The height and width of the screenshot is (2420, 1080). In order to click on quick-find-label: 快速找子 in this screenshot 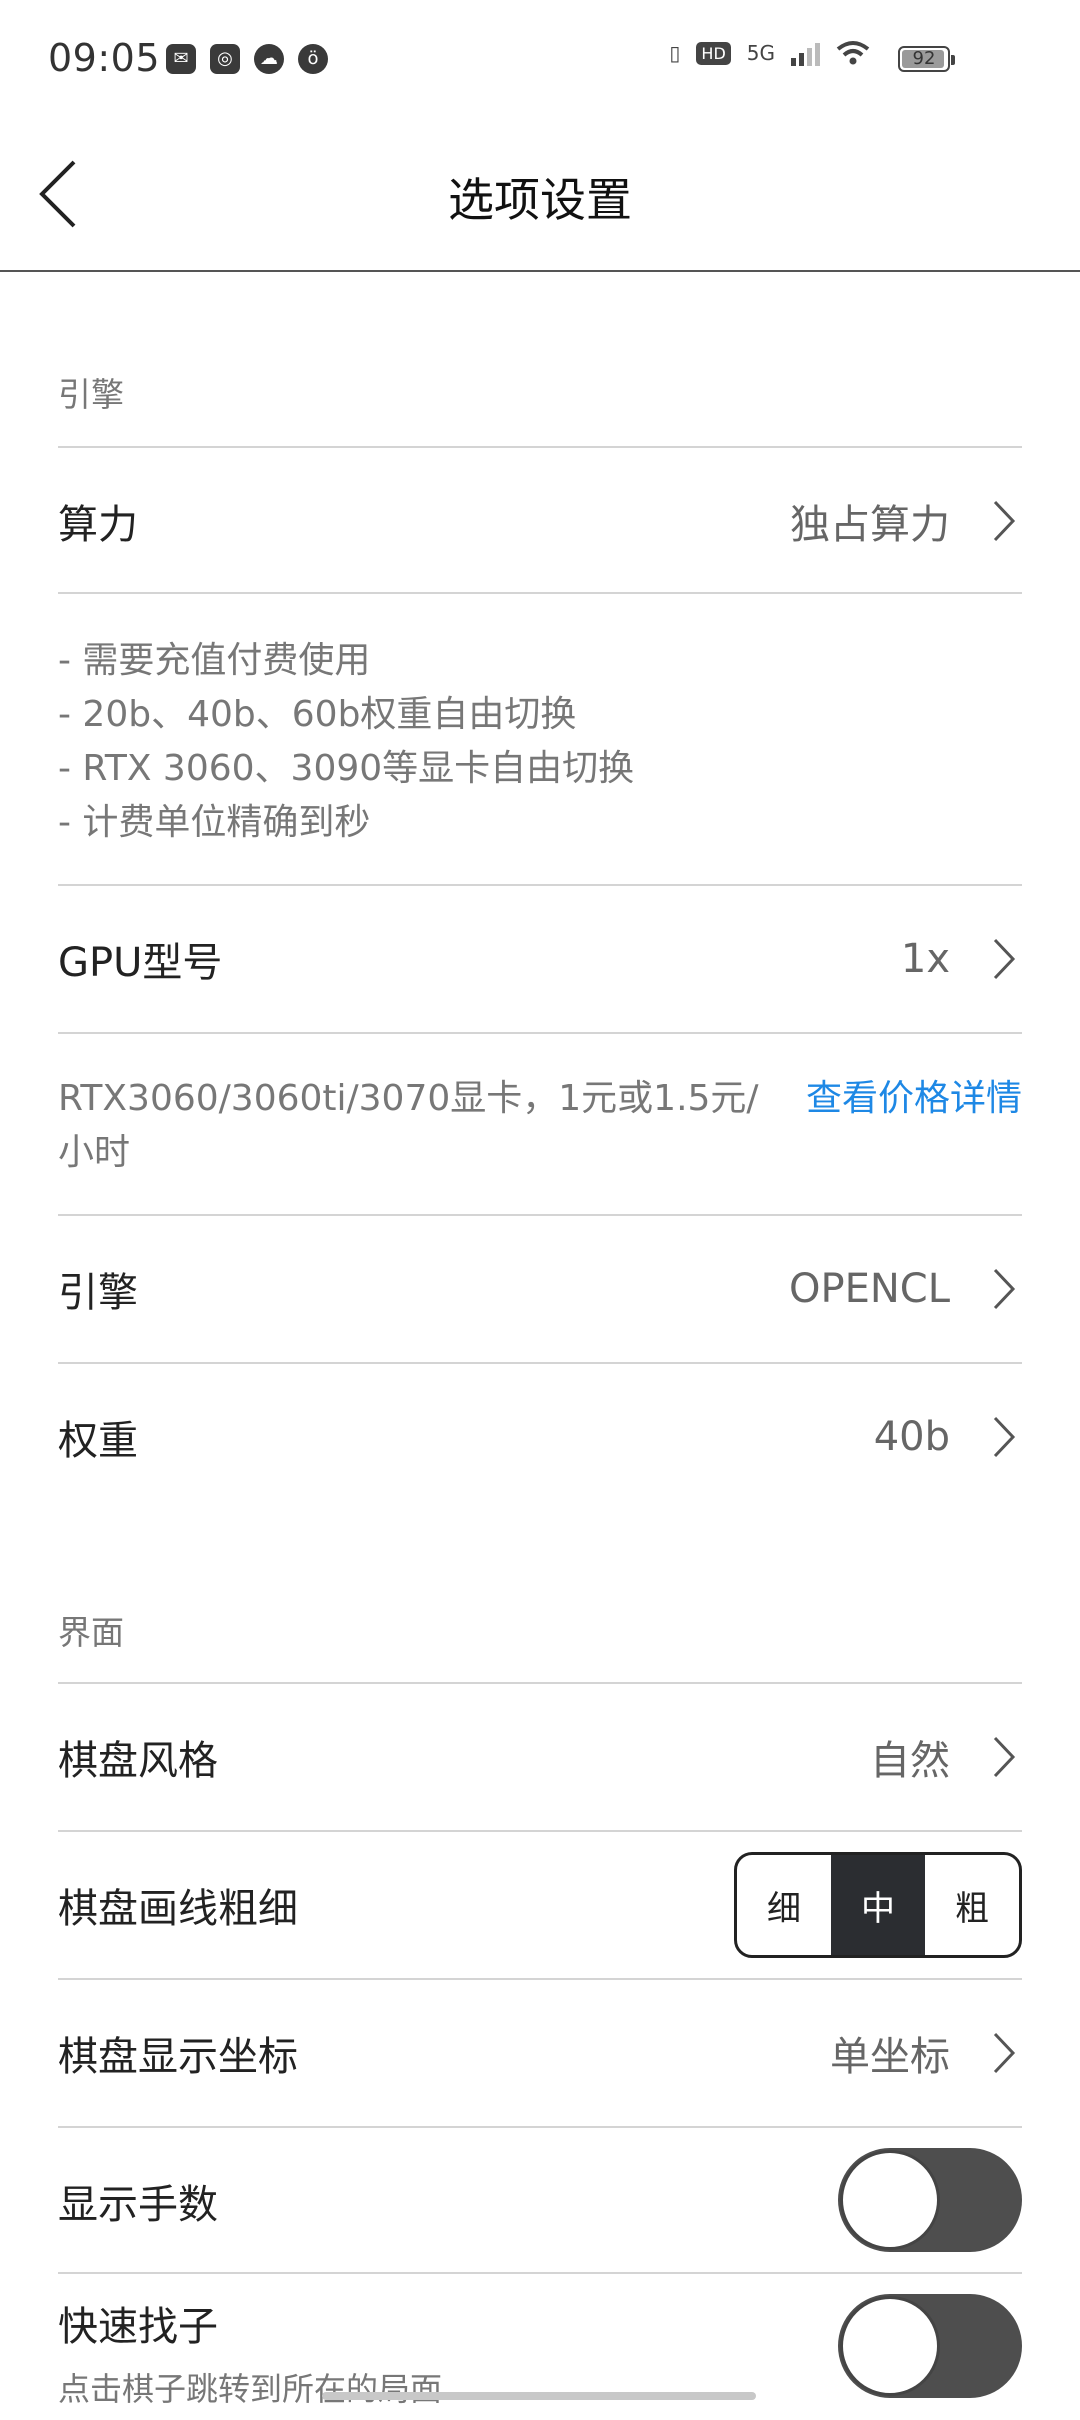, I will do `click(138, 2327)`.